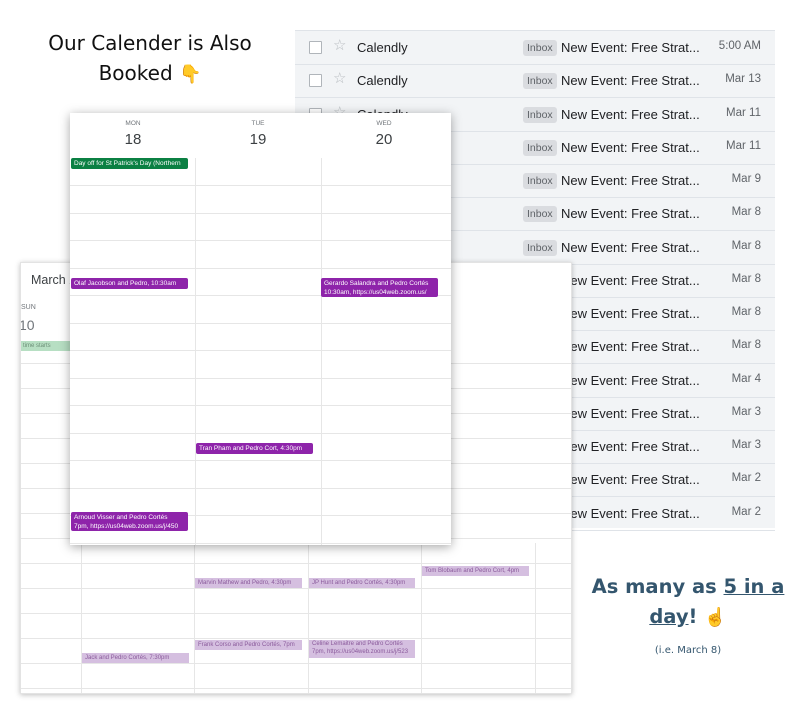  Describe the element at coordinates (150, 43) in the screenshot. I see `caption-line1: Our Calender is Also` at that location.